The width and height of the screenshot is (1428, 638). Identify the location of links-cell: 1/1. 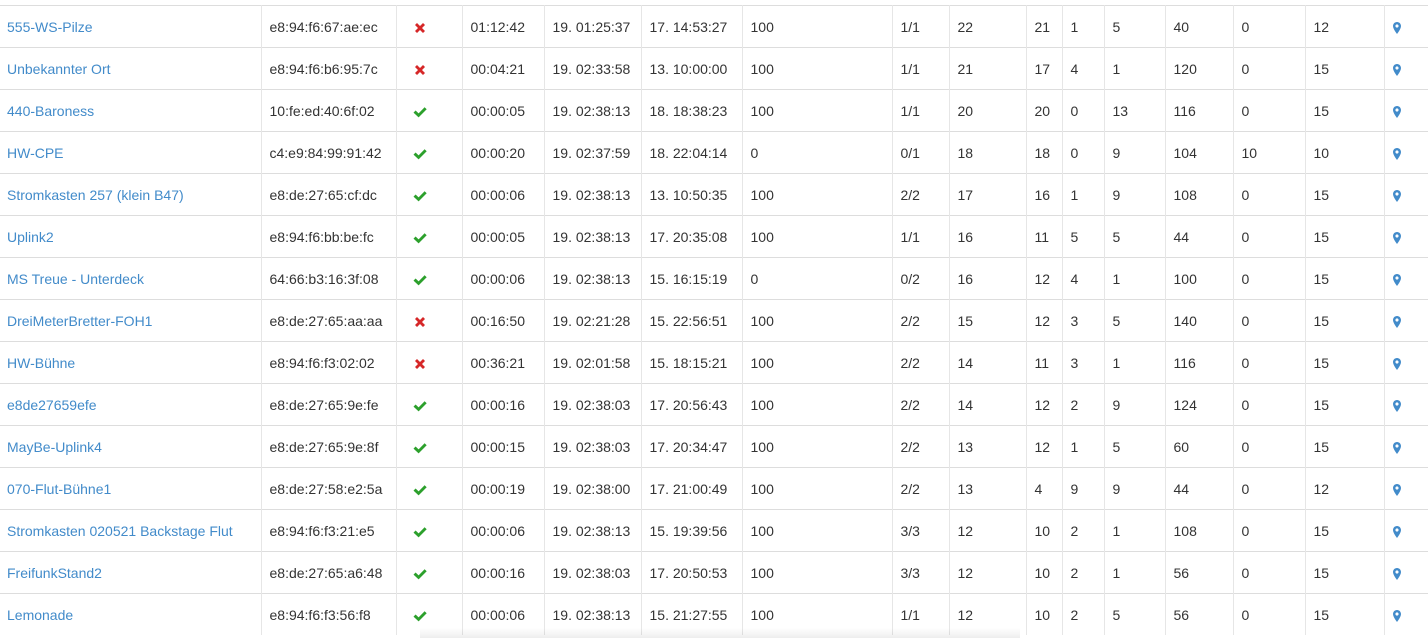
(921, 110).